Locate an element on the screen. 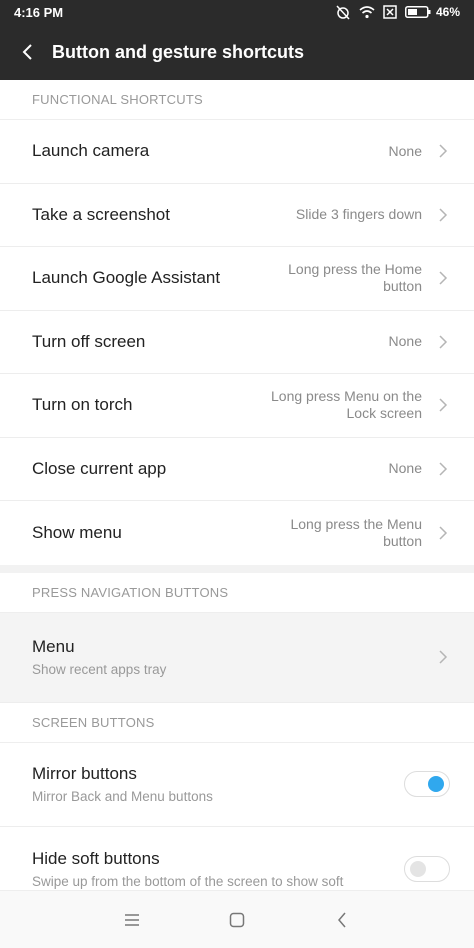  shortcut-label: Take a screenshot is located at coordinates (101, 214).